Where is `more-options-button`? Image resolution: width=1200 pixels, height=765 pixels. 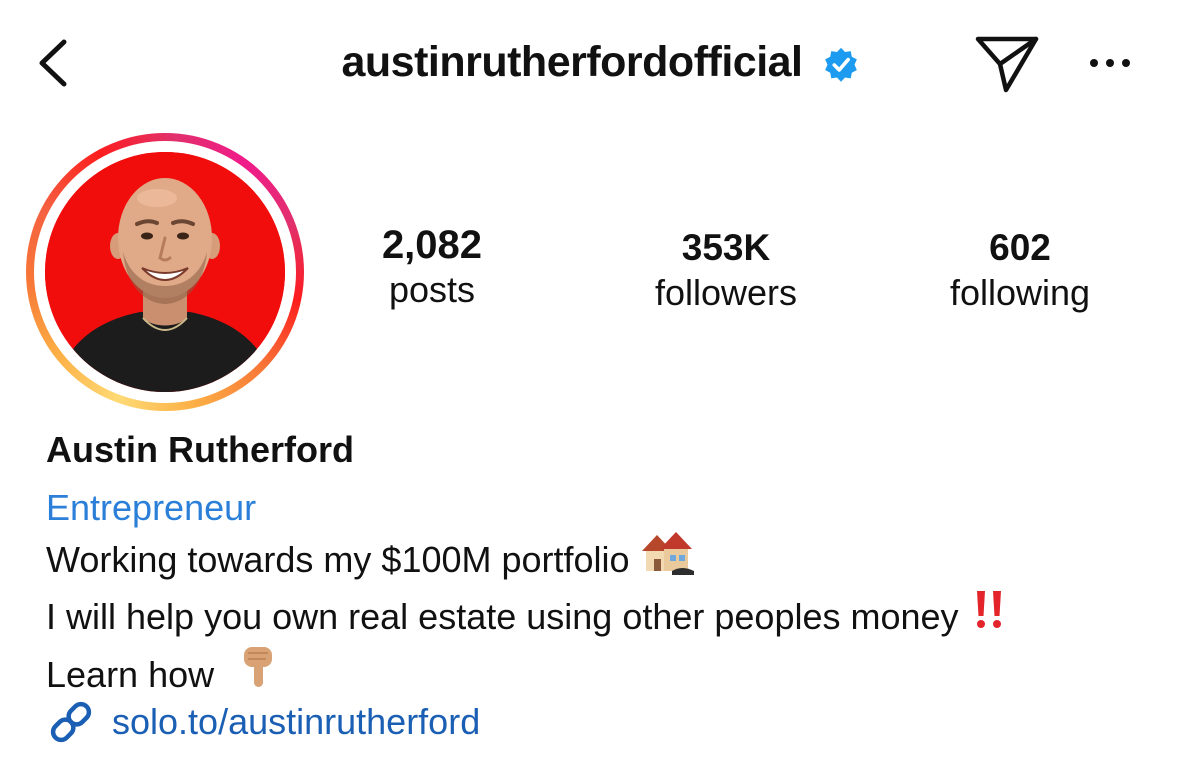
more-options-button is located at coordinates (1110, 63).